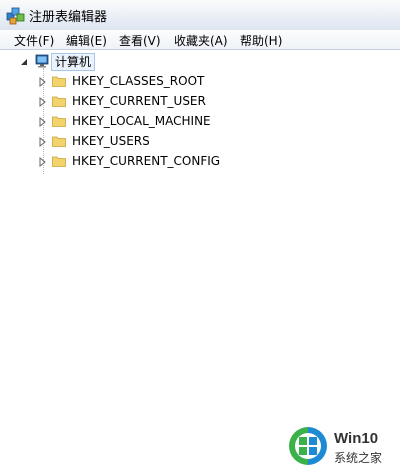 The height and width of the screenshot is (471, 400). I want to click on tree-node-hkey-users: HKEY_USERS, so click(111, 141).